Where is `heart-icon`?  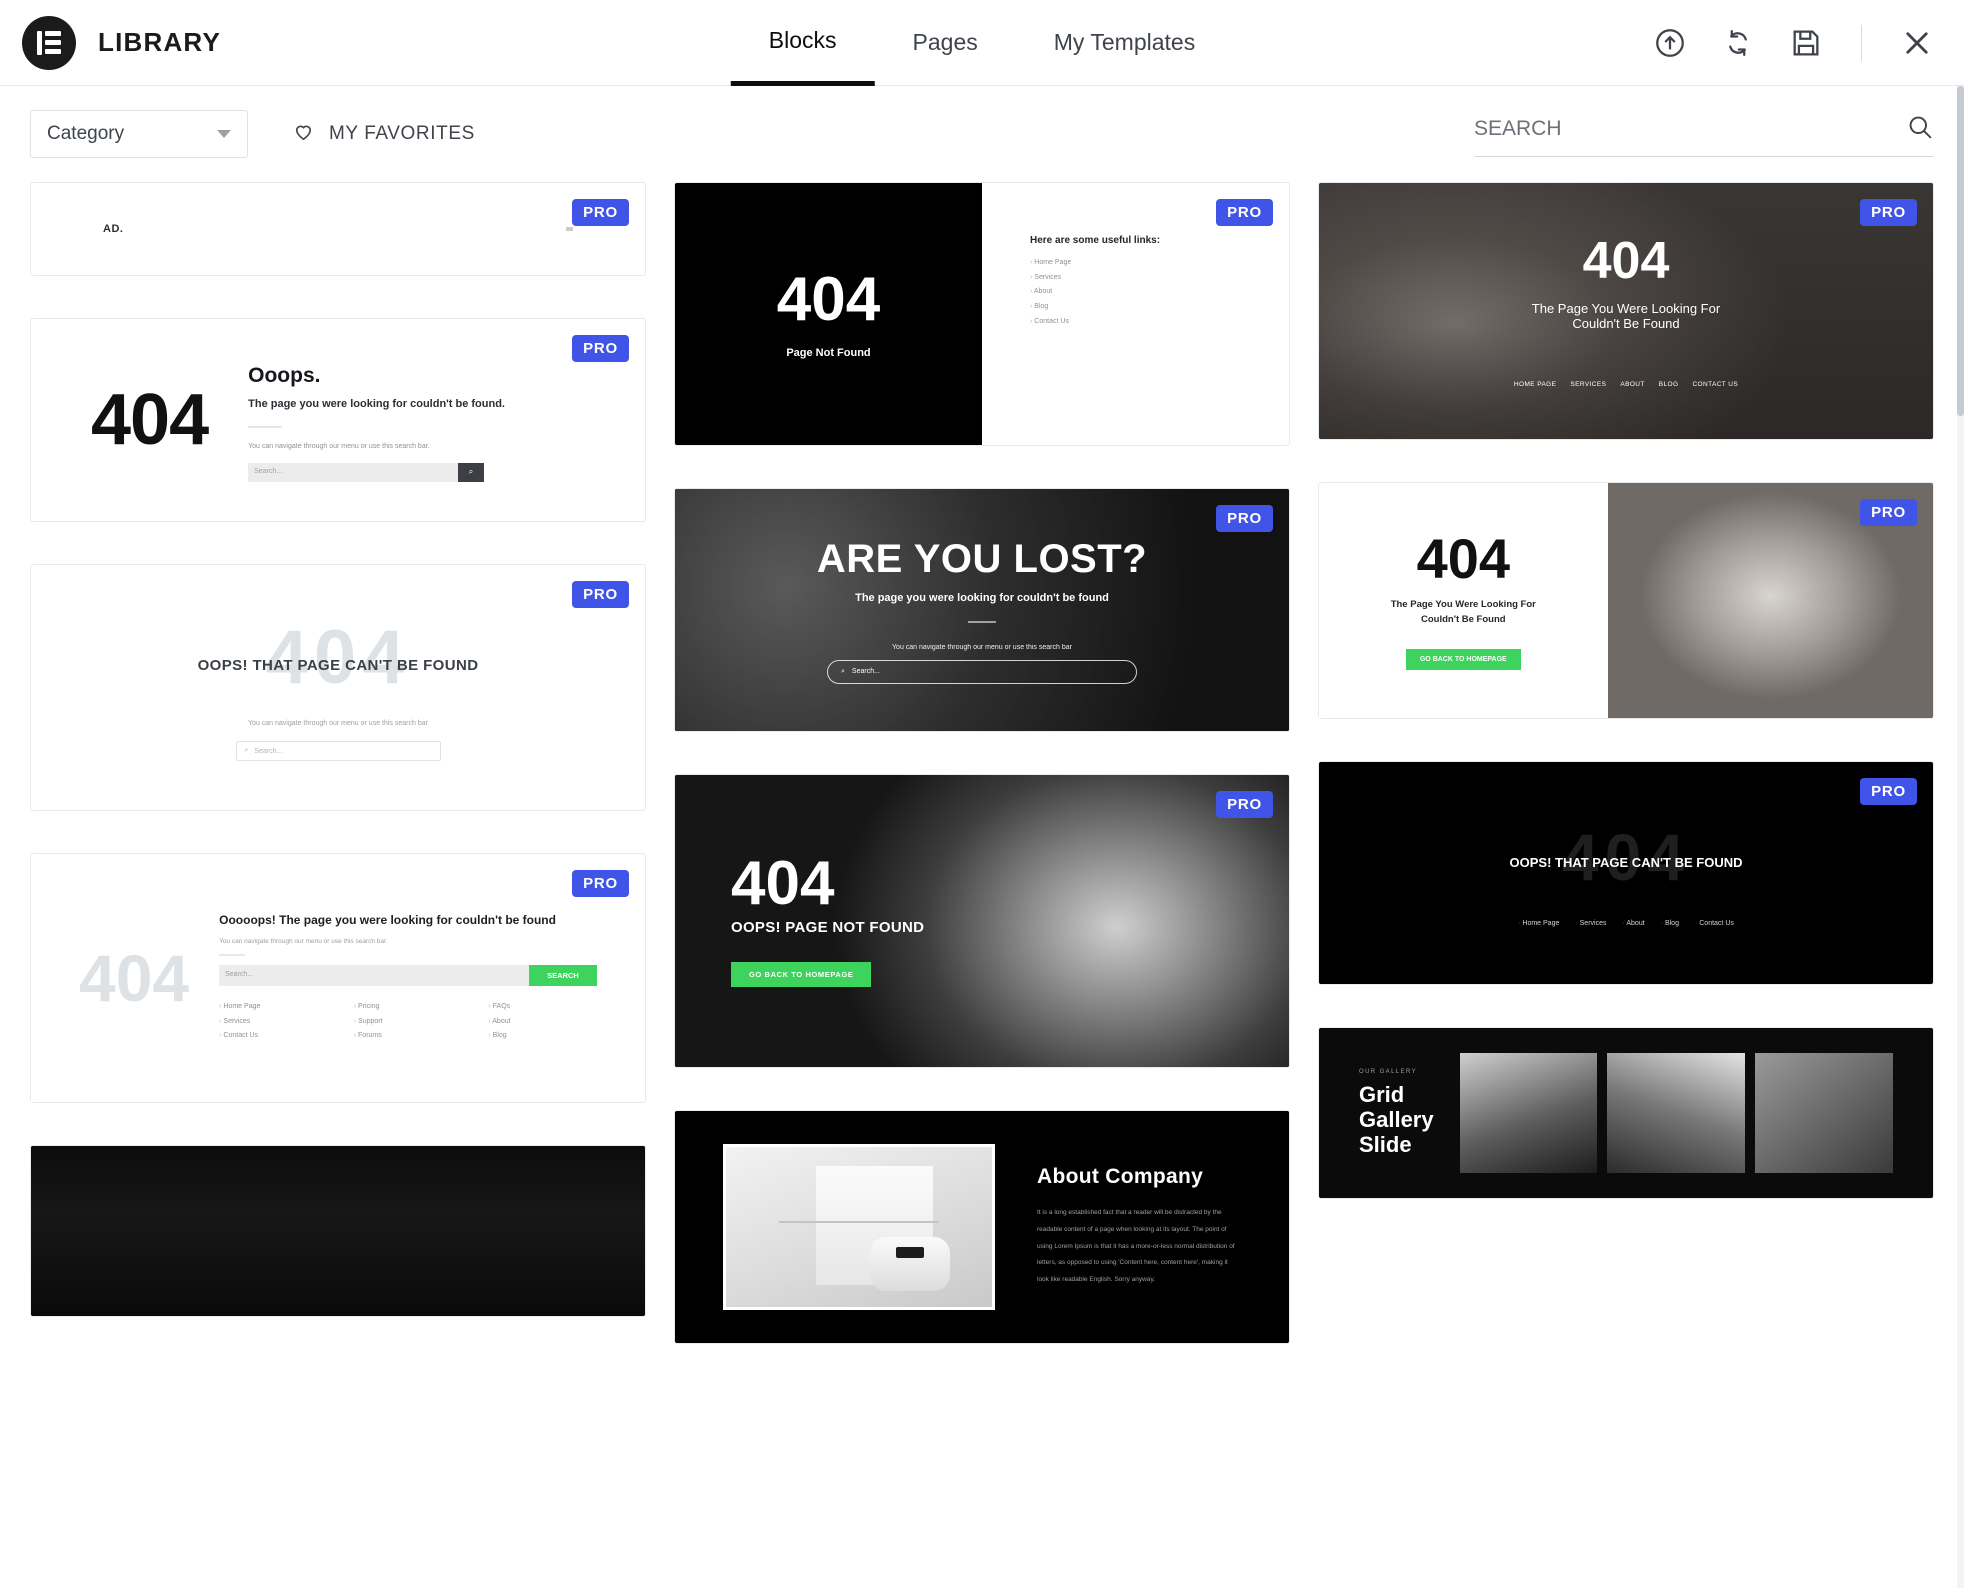
heart-icon is located at coordinates (303, 134).